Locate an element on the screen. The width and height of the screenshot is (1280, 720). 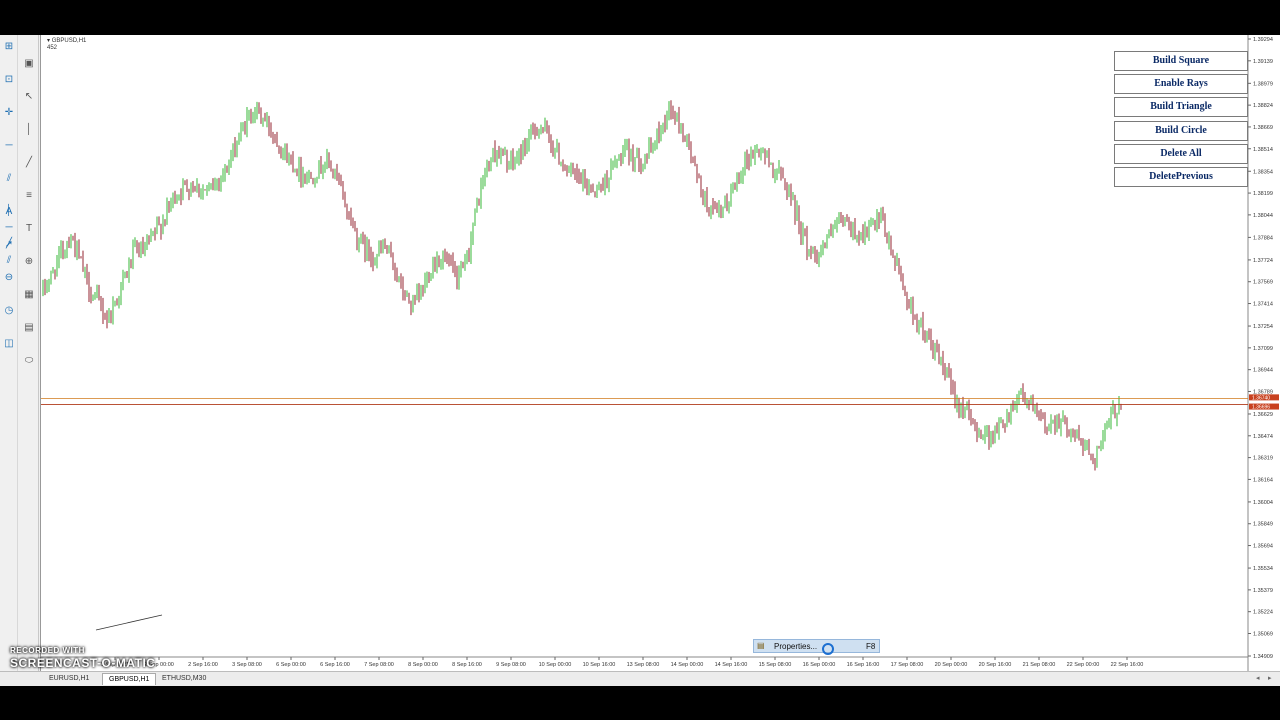
fibonacci-icon: ≡ is located at coordinates (29, 196).